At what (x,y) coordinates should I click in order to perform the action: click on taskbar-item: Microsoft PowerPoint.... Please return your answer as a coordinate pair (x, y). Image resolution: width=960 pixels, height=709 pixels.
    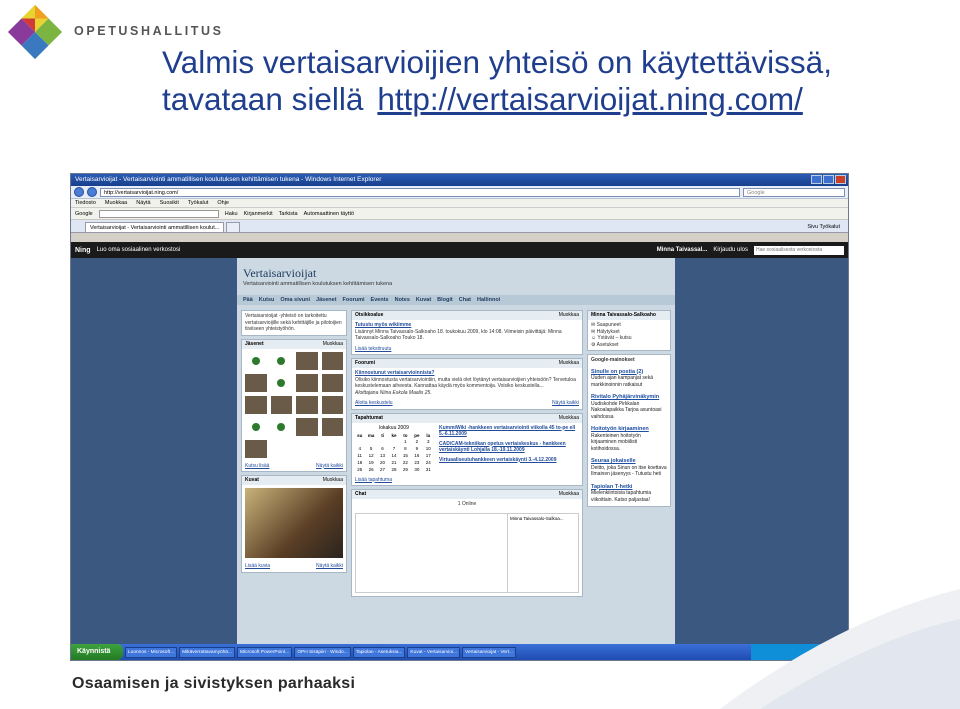
    Looking at the image, I should click on (264, 652).